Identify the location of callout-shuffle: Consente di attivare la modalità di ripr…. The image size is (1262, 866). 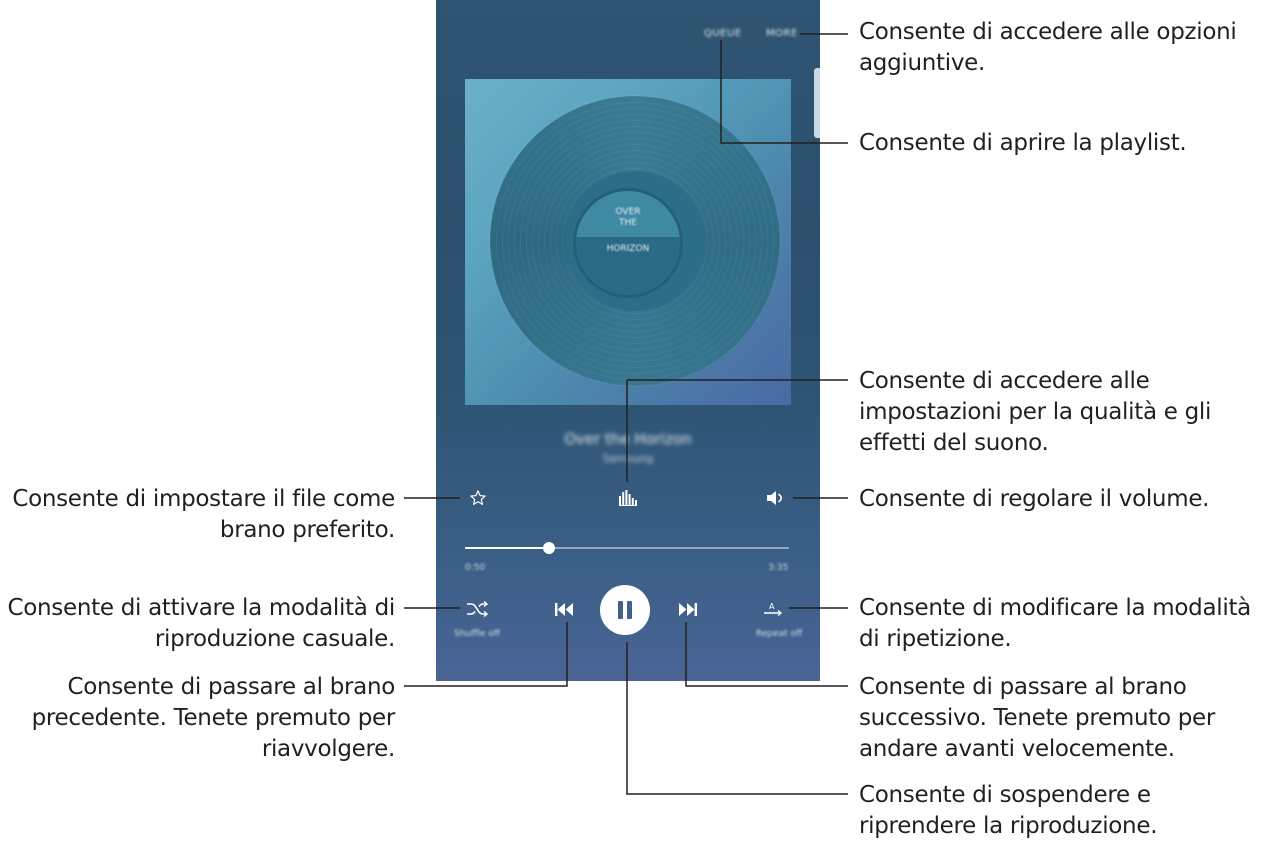
(201, 623).